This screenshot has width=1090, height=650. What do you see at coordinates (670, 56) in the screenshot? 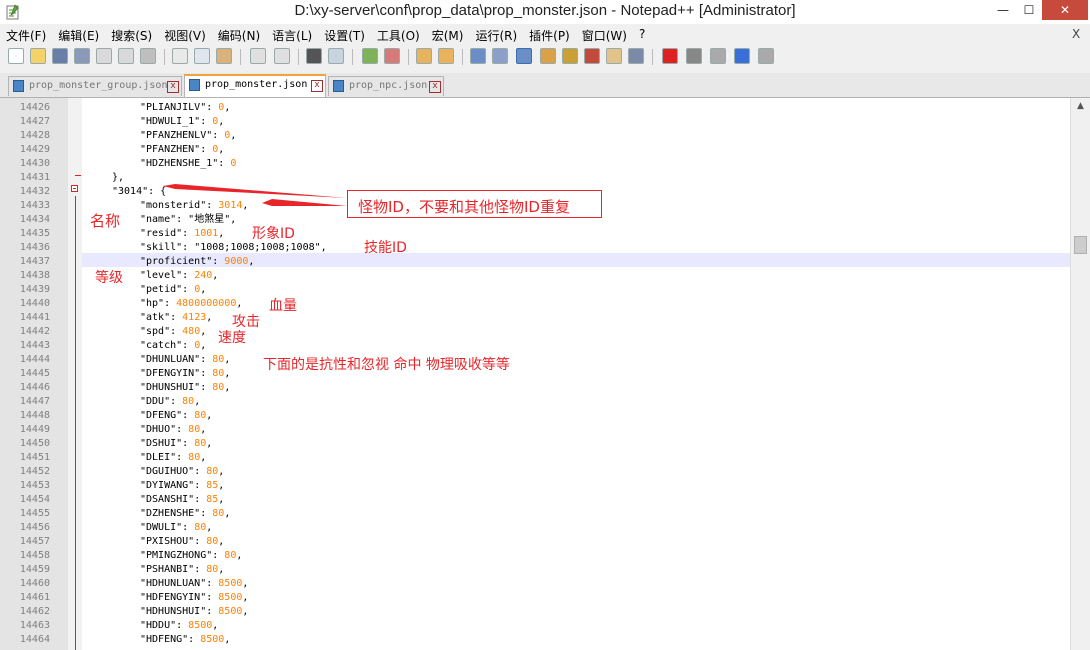
I see `record-macro-icon` at bounding box center [670, 56].